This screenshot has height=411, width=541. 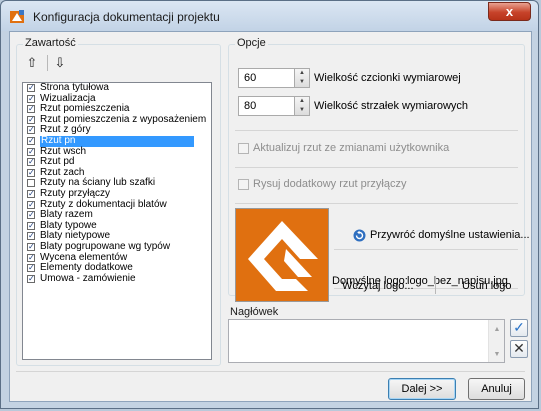 What do you see at coordinates (88, 278) in the screenshot?
I see `item-label: Umowa - zamówienie` at bounding box center [88, 278].